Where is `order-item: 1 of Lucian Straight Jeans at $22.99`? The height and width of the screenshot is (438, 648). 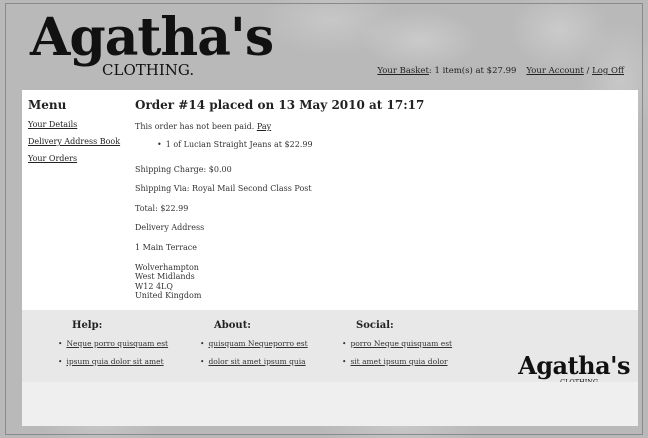
order-item: 1 of Lucian Straight Jeans at $22.99 is located at coordinates (391, 144).